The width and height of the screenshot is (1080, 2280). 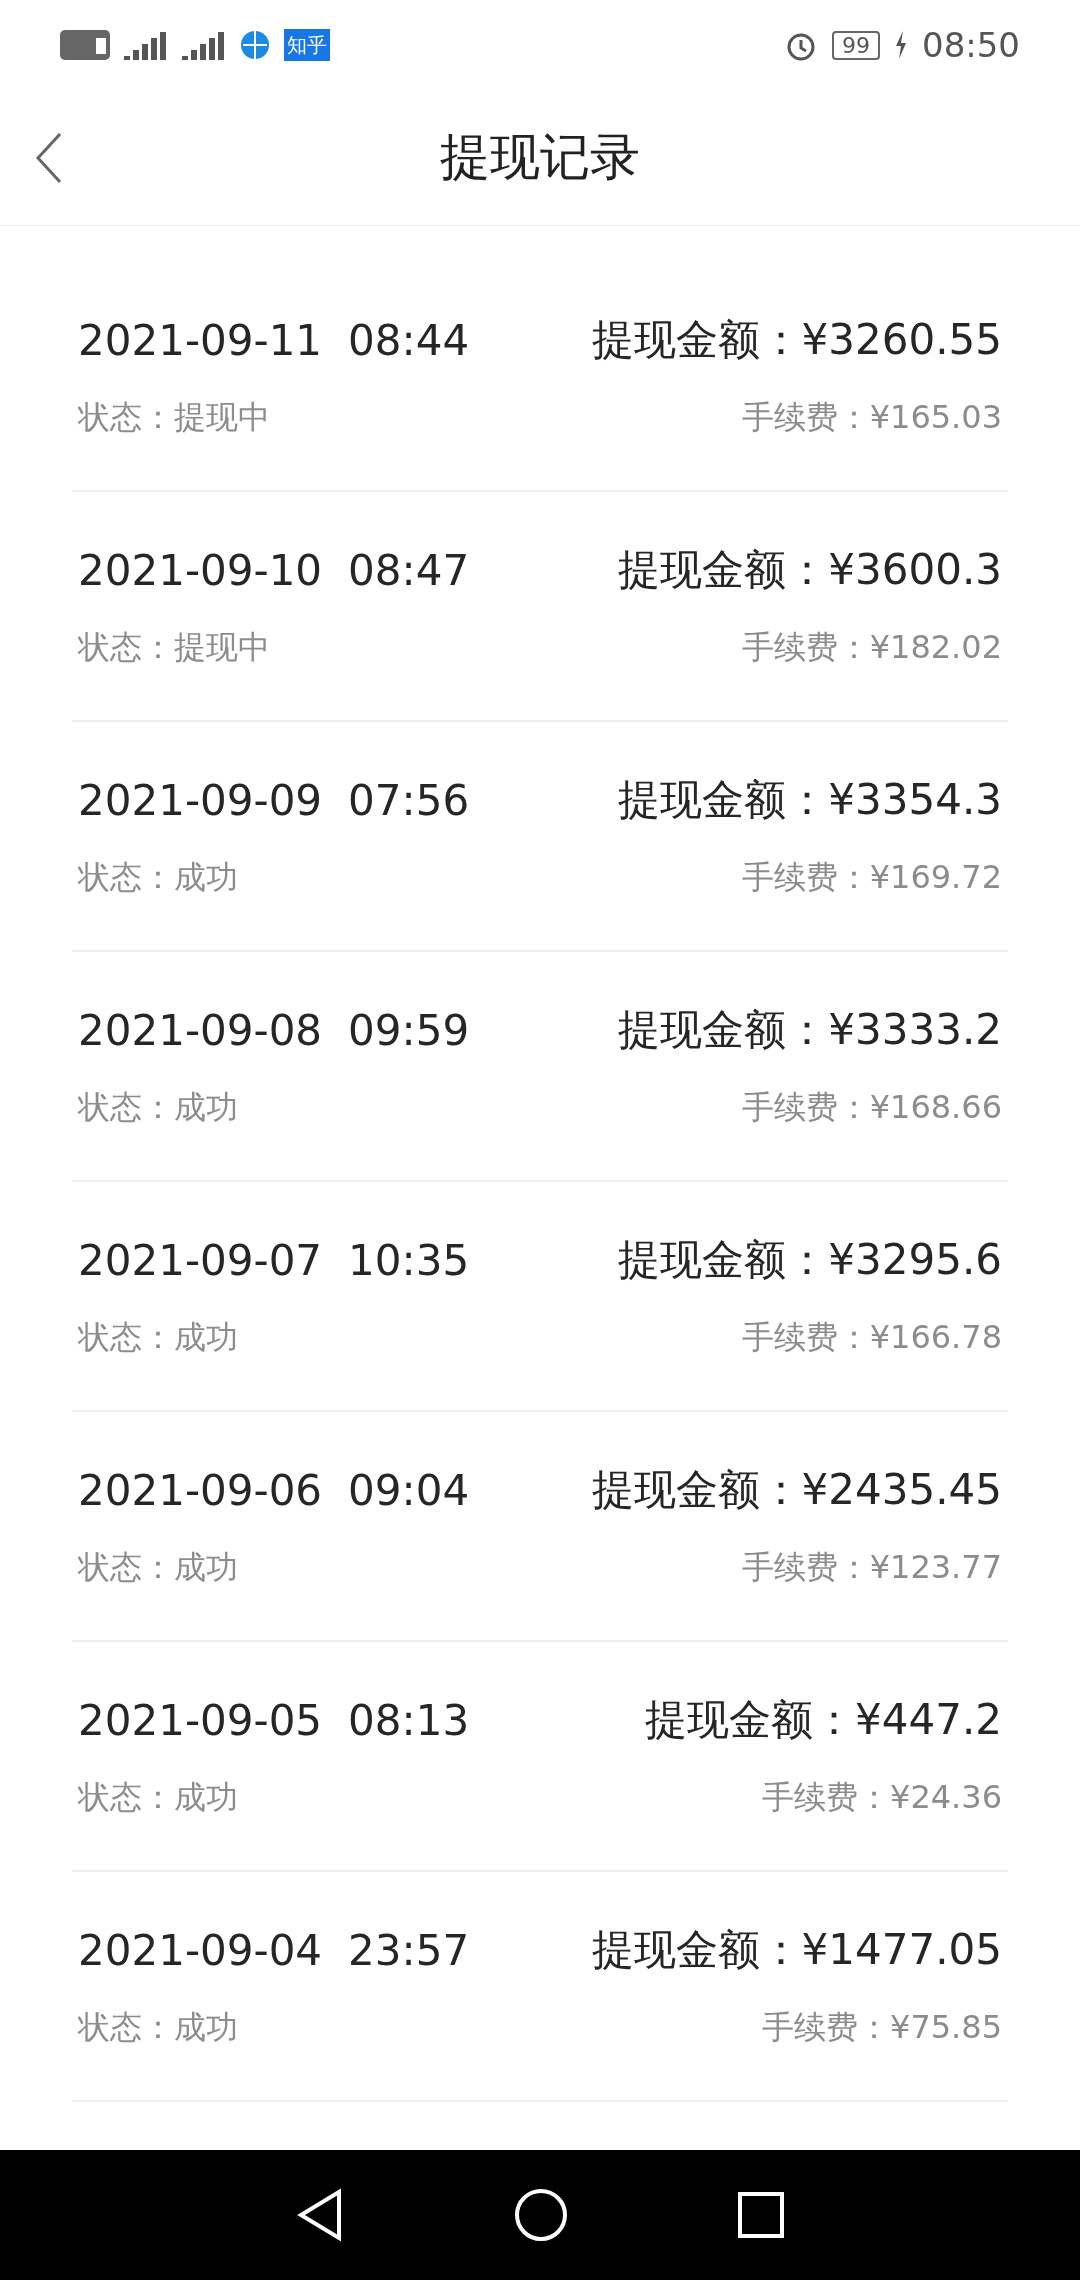 What do you see at coordinates (200, 1030) in the screenshot?
I see `record-date: 2021-09-08` at bounding box center [200, 1030].